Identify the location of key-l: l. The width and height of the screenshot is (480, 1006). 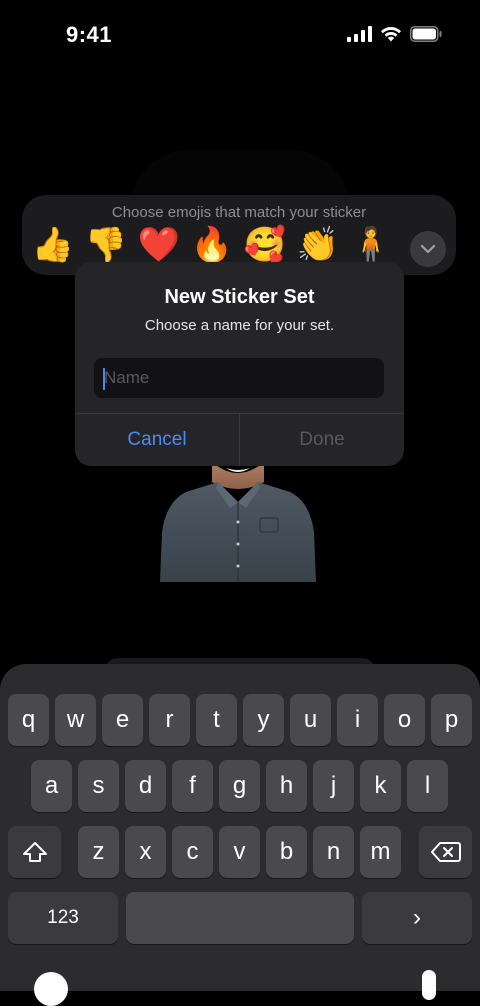
(427, 786).